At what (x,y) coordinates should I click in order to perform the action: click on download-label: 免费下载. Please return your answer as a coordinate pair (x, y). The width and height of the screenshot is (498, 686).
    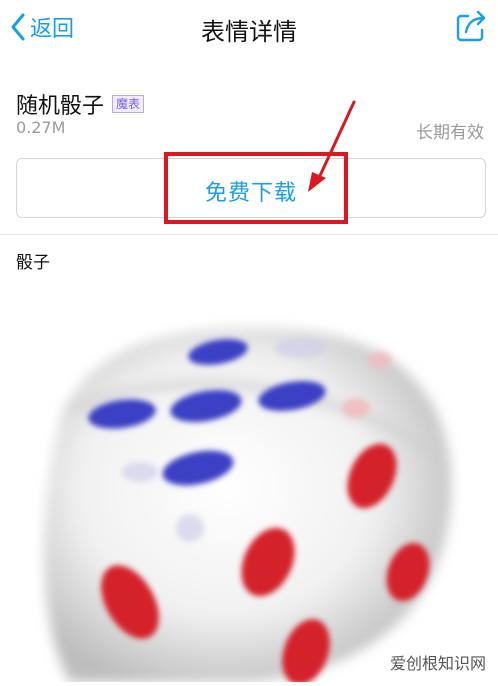
    Looking at the image, I should click on (250, 193).